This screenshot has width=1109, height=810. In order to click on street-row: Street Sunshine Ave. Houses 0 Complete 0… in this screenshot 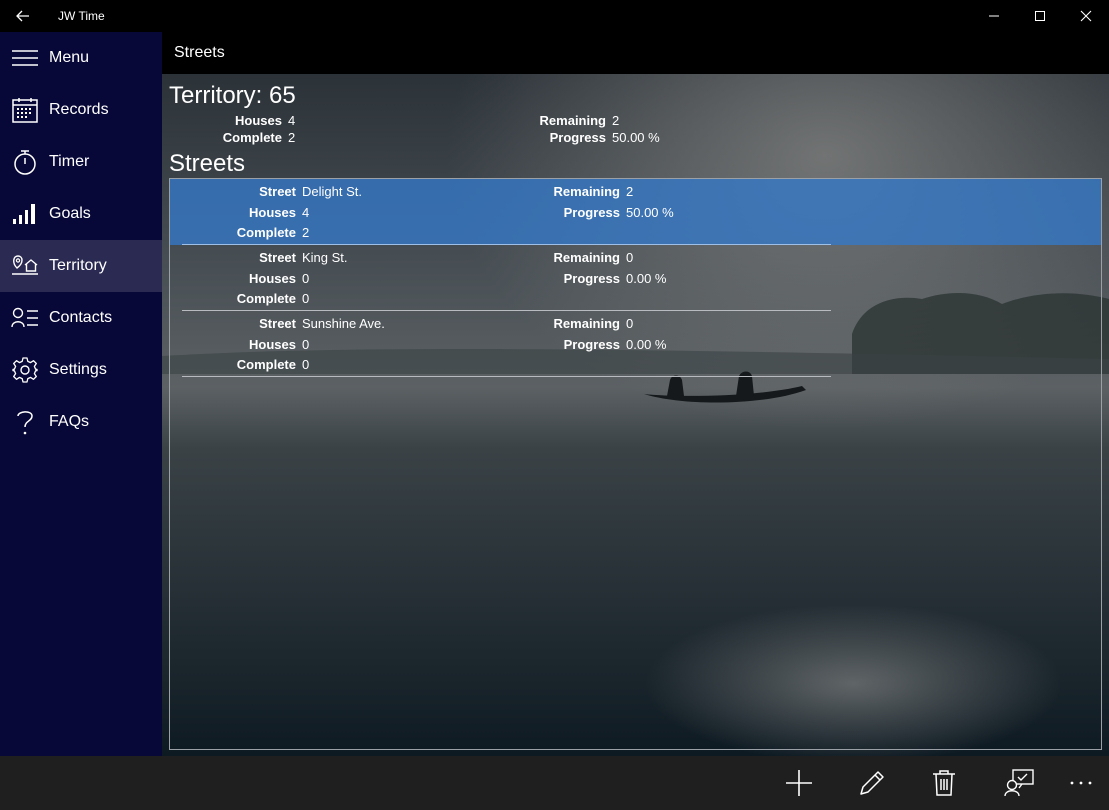, I will do `click(635, 344)`.